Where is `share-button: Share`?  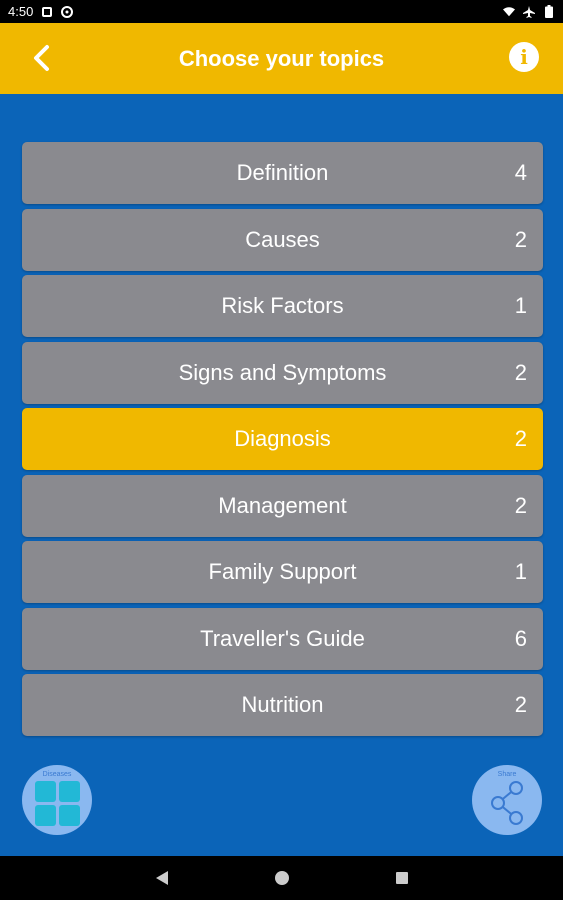
share-button: Share is located at coordinates (507, 800).